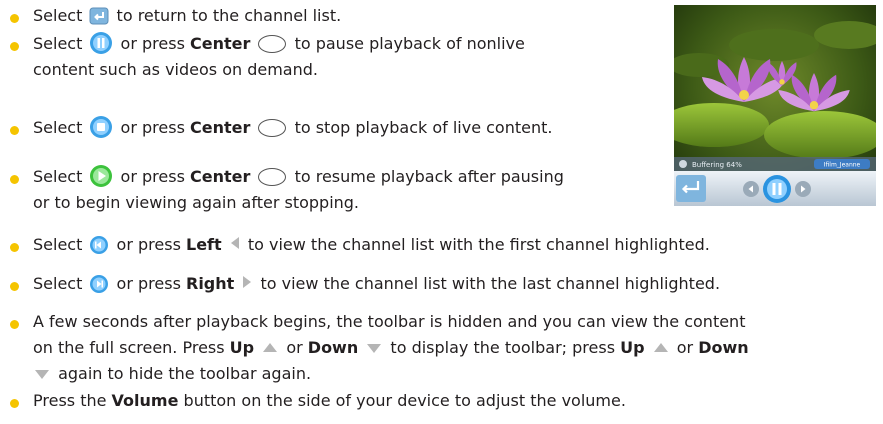 The height and width of the screenshot is (424, 883). Describe the element at coordinates (99, 16) in the screenshot. I see `return-arrow-icon` at that location.